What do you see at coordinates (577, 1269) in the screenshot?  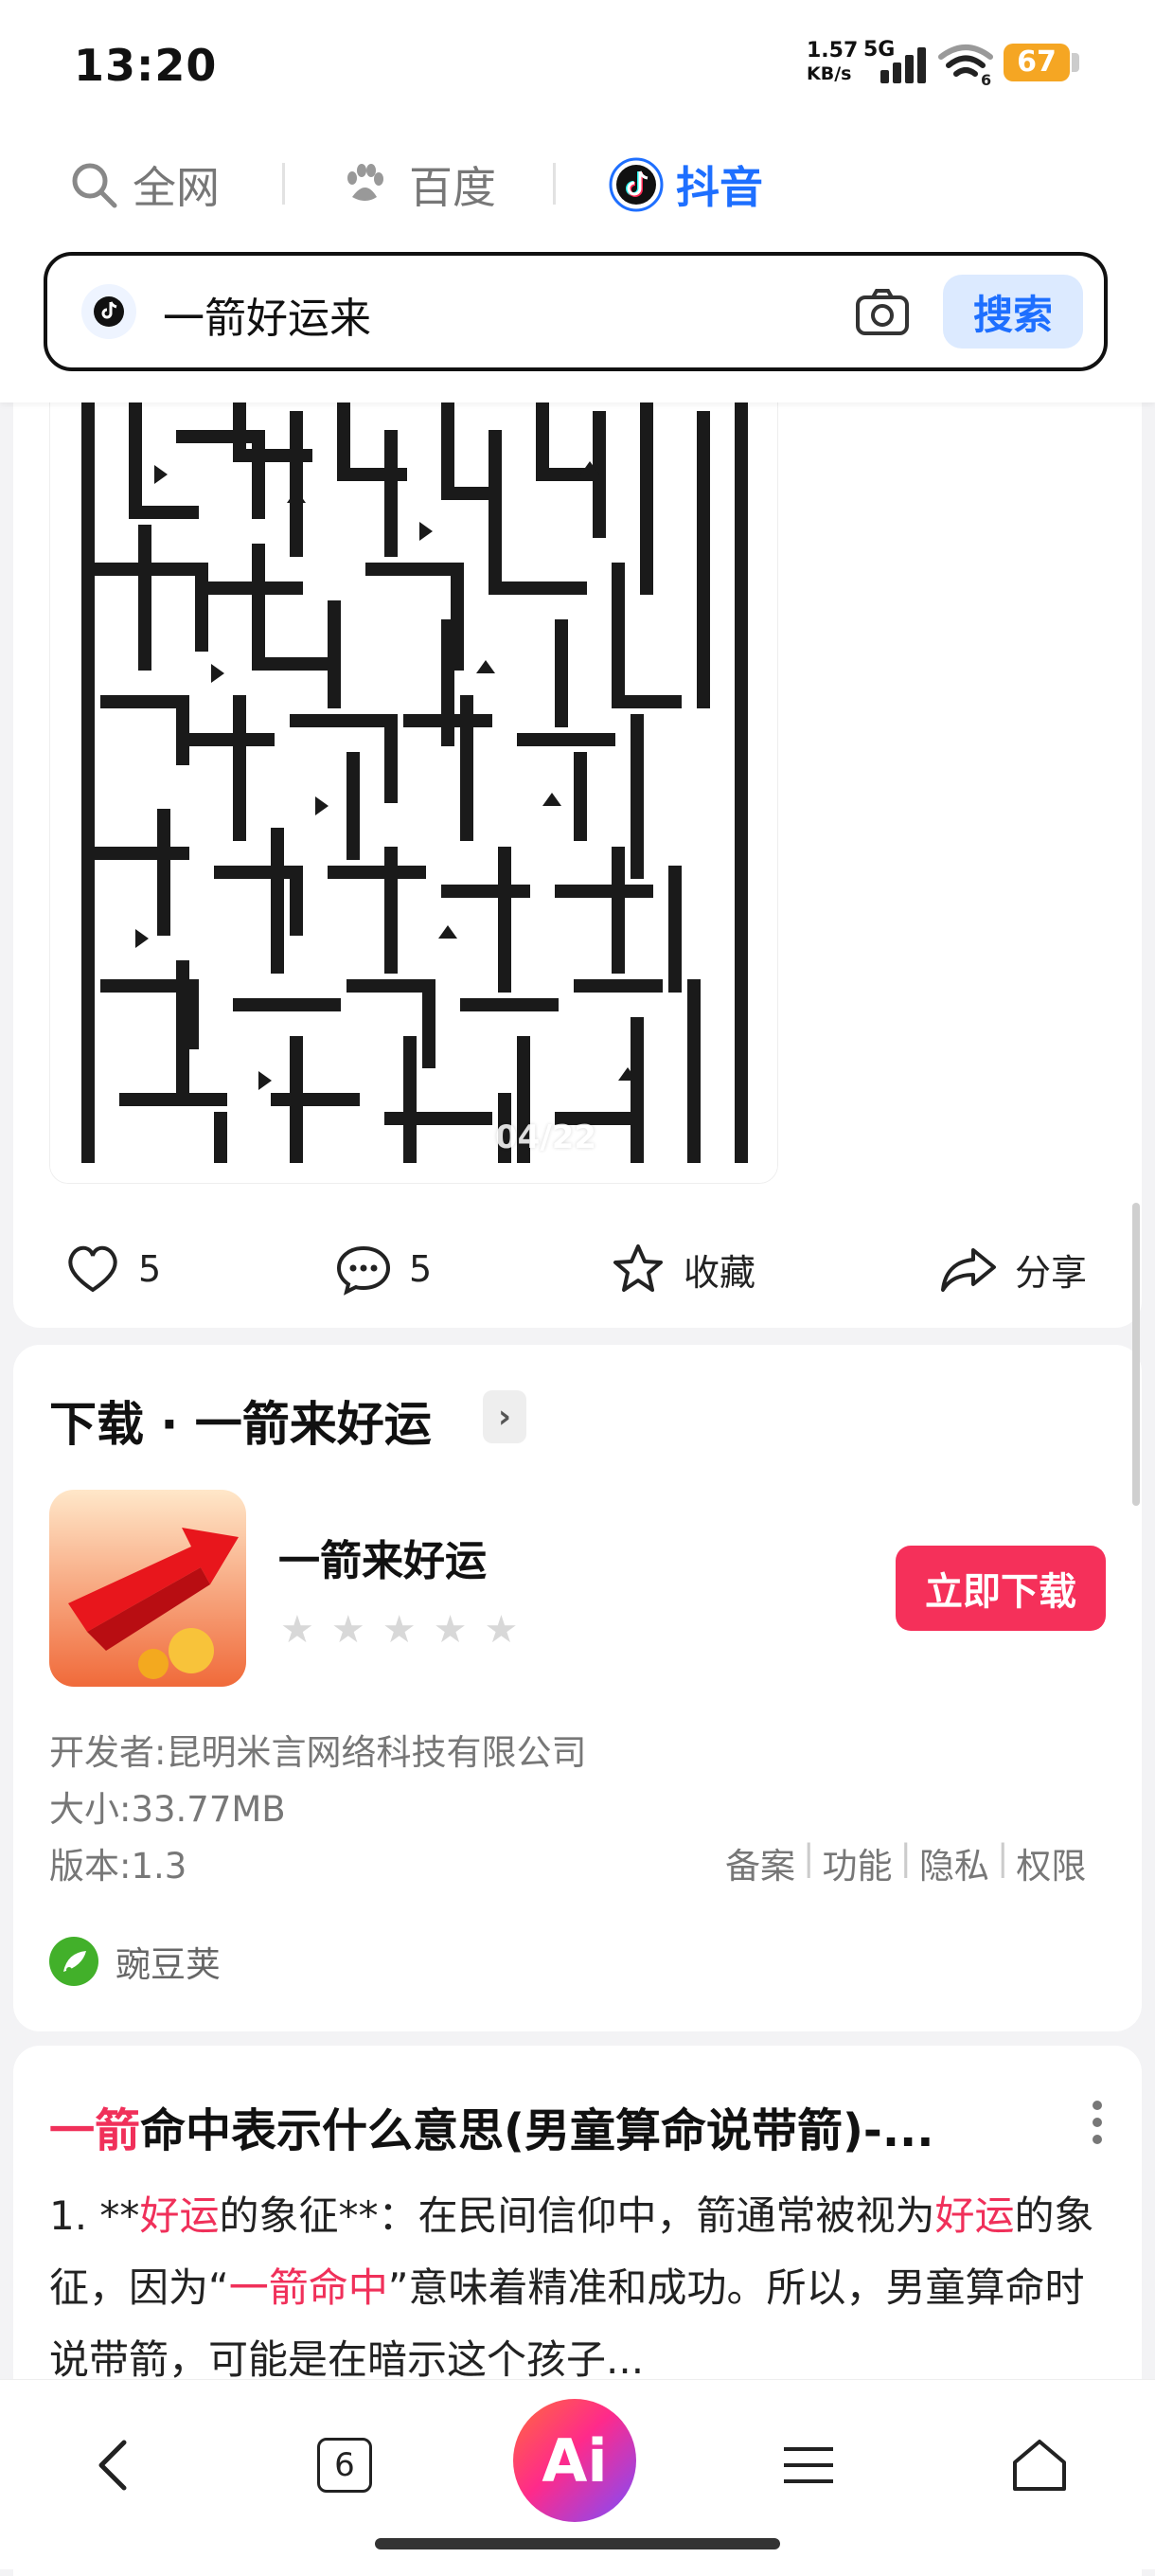 I see `video-actions: 5 5 收藏 分享` at bounding box center [577, 1269].